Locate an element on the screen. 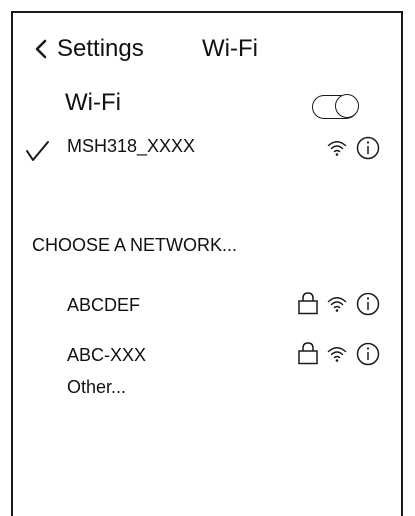 The height and width of the screenshot is (516, 415). network-row-abc-xxx: ABC-XXX is located at coordinates (207, 353).